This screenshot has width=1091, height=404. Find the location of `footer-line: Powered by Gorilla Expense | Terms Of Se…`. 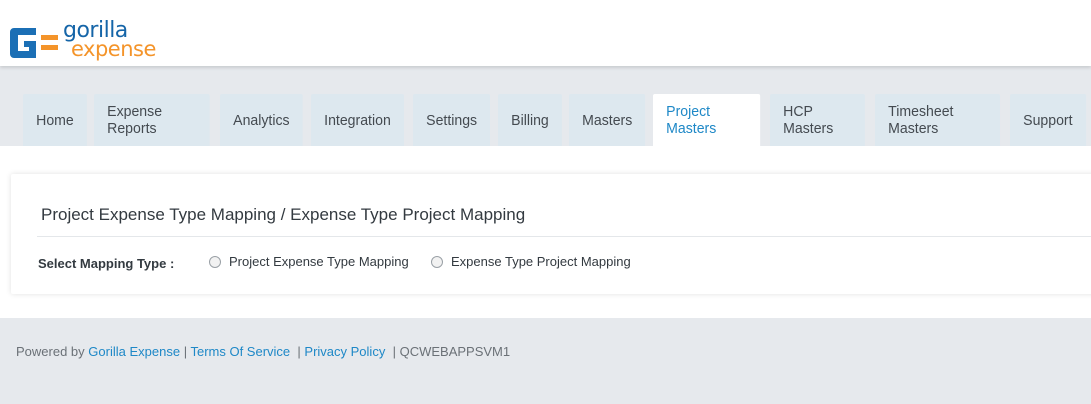

footer-line: Powered by Gorilla Expense | Terms Of Se… is located at coordinates (263, 351).